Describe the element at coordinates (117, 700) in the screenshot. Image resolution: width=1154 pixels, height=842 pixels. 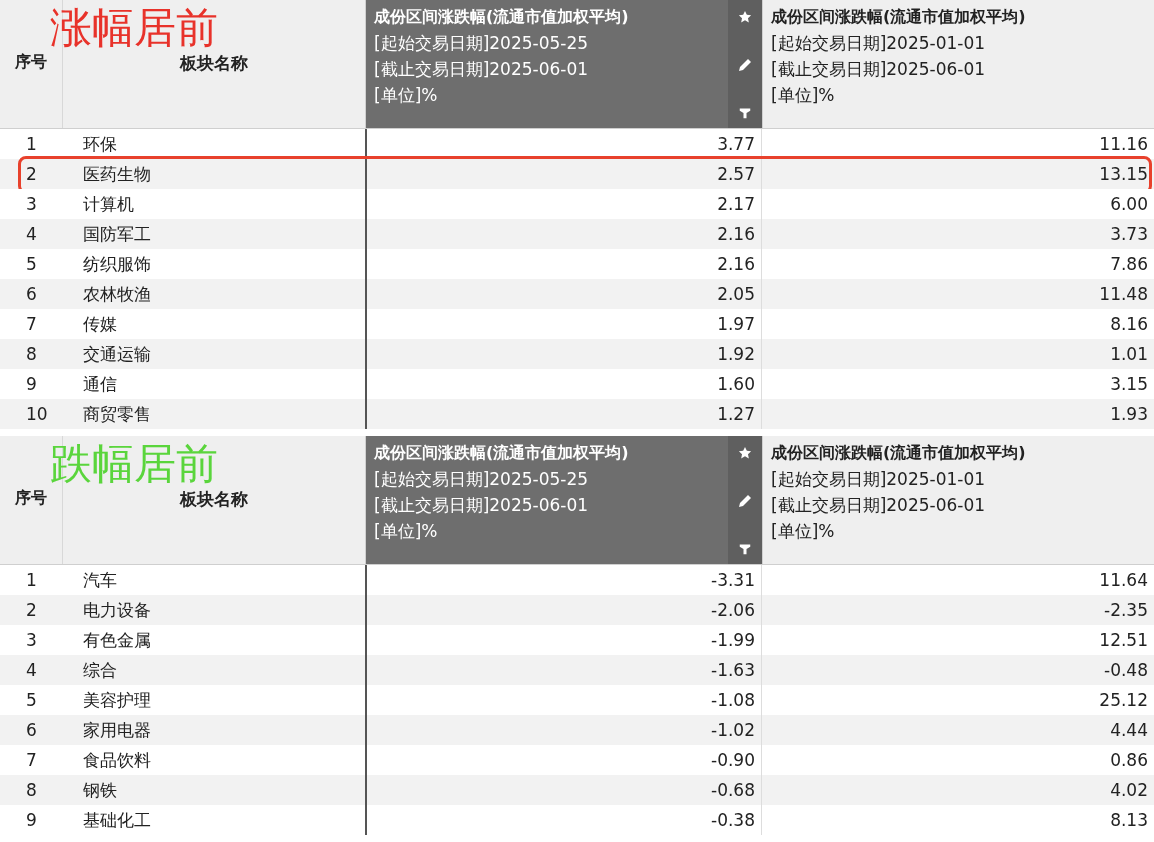
I see `sector-name: 美容护理` at that location.